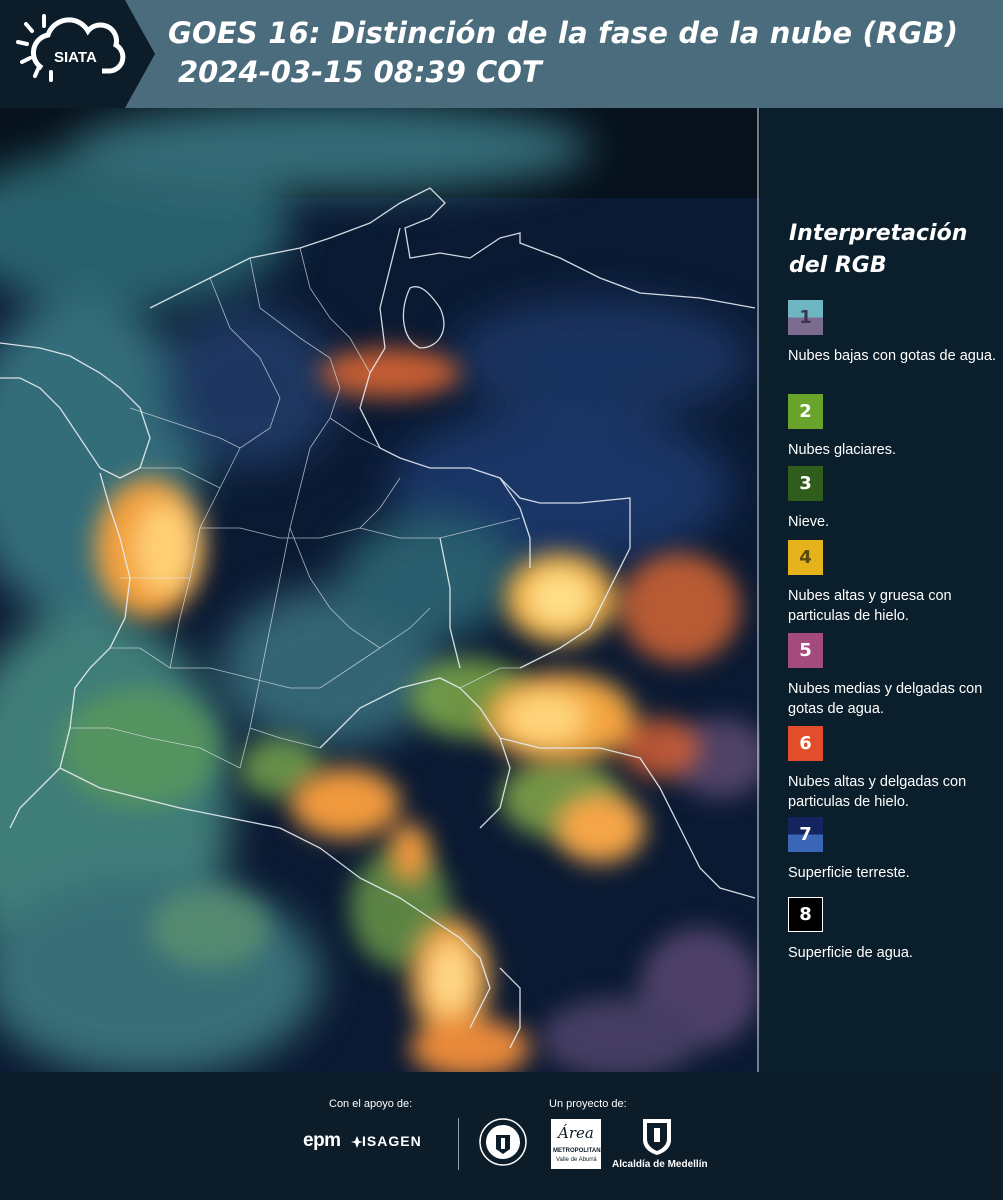  What do you see at coordinates (322, 1140) in the screenshot?
I see `epm-logo: epm` at bounding box center [322, 1140].